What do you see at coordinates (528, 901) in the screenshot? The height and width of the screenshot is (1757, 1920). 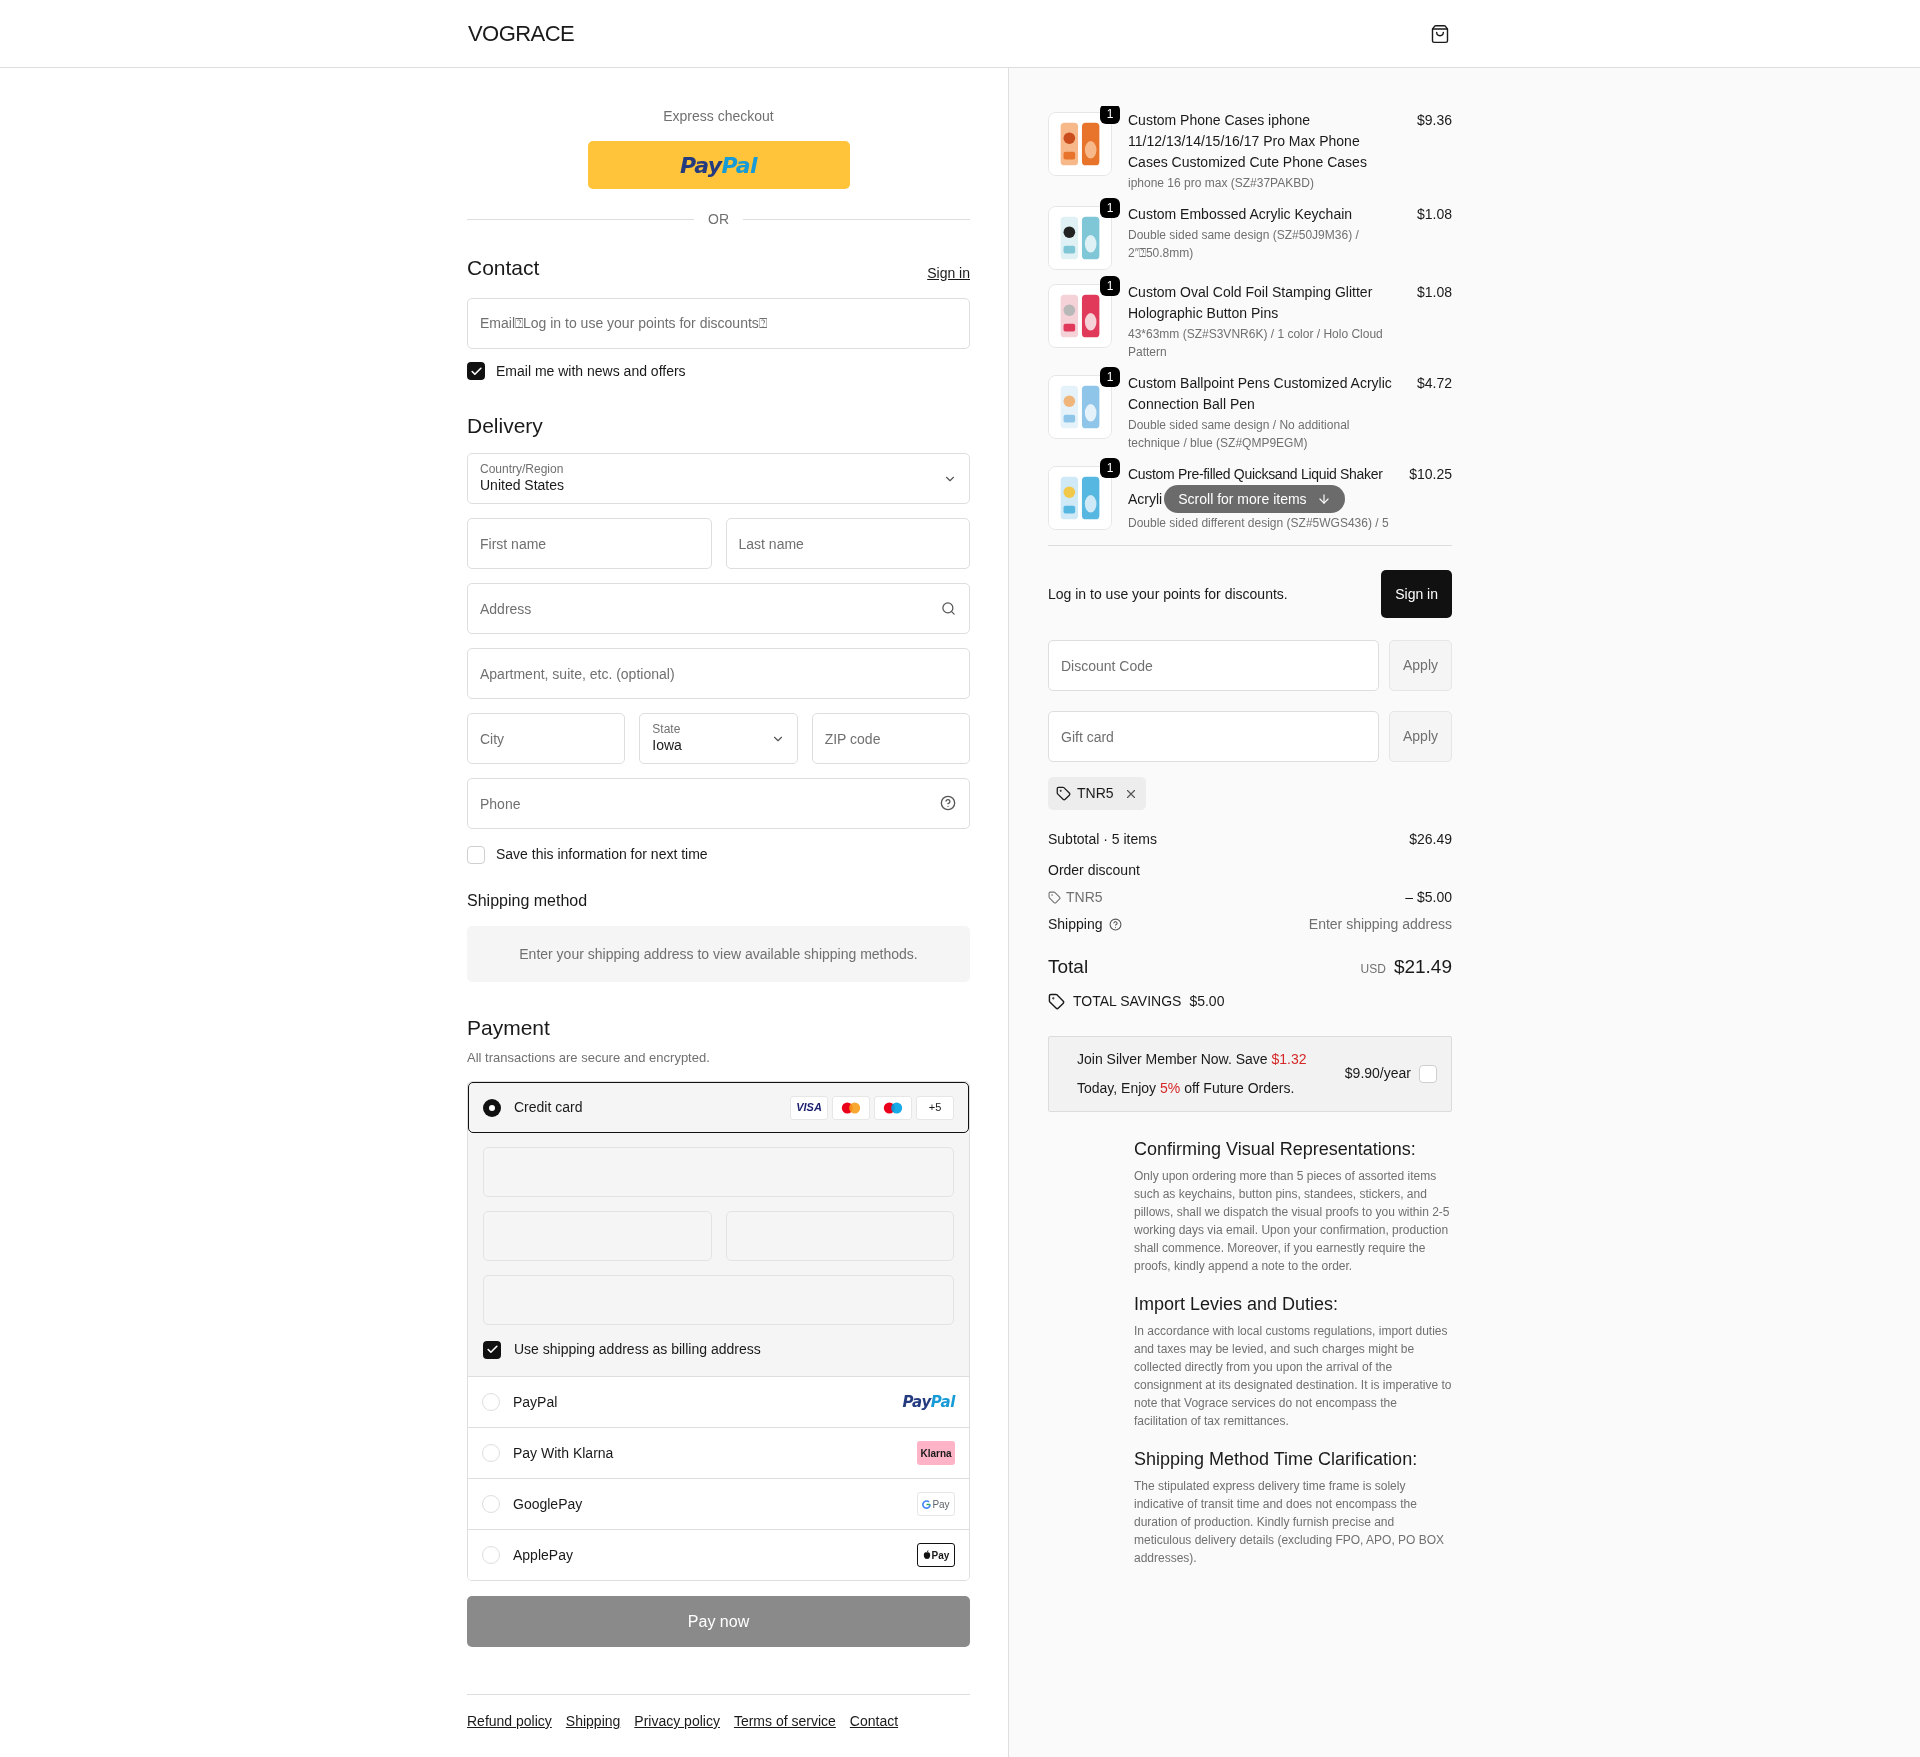 I see `section-heading: Shipping method` at bounding box center [528, 901].